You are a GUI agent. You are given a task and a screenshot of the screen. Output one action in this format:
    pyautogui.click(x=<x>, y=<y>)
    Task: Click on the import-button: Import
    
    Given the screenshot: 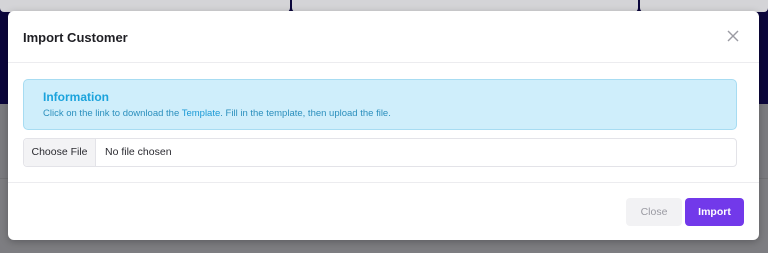 What is the action you would take?
    pyautogui.click(x=714, y=212)
    